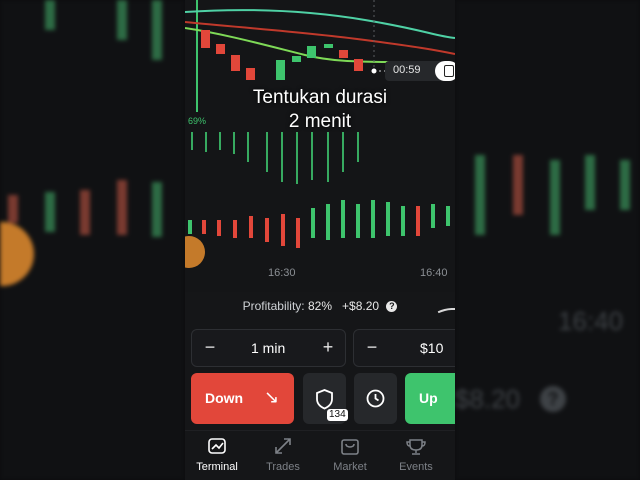  I want to click on duration-stepper: − 1 min +, so click(268, 348).